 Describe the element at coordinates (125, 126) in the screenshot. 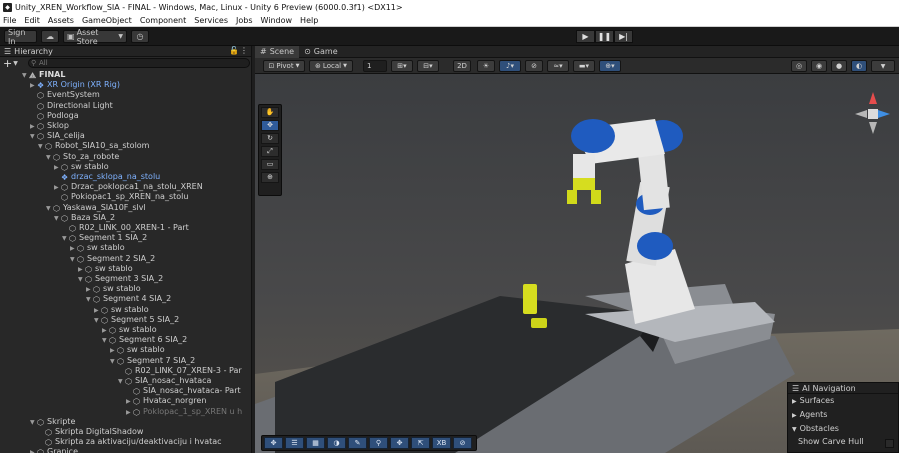

I see `hierarchy-item: ▶ ⬡ Sklop` at that location.